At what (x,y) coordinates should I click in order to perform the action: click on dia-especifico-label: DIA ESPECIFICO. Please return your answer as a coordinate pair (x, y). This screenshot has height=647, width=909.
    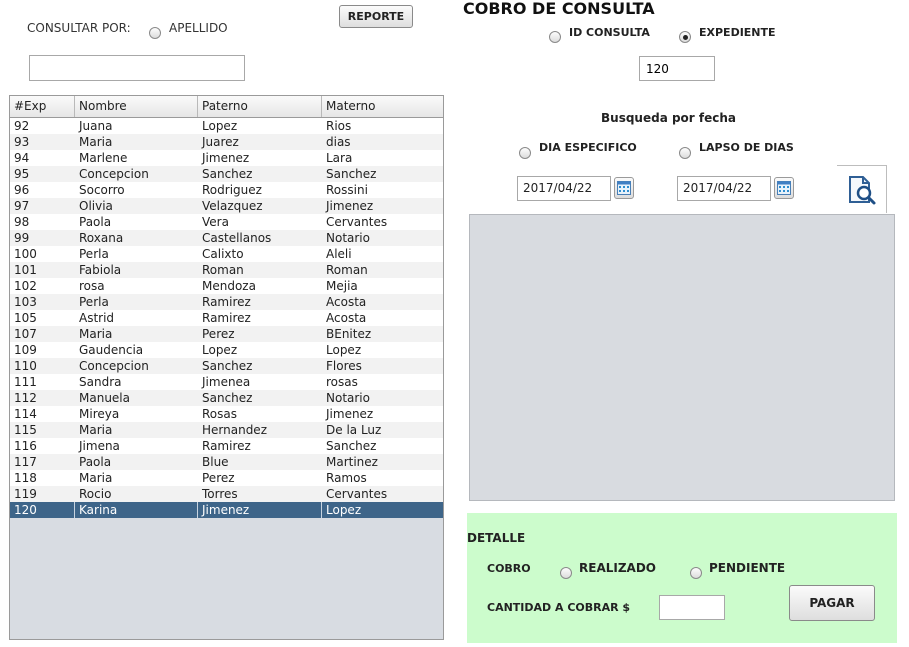
    Looking at the image, I should click on (588, 147).